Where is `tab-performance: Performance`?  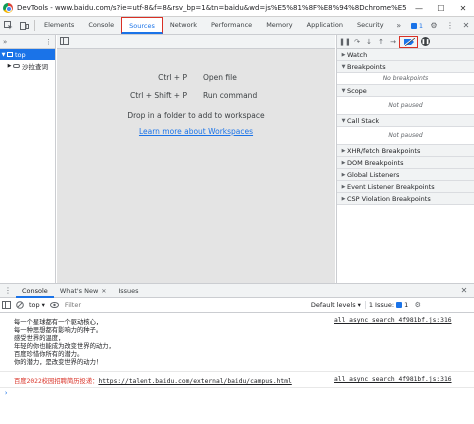
tab-performance: Performance is located at coordinates (231, 25).